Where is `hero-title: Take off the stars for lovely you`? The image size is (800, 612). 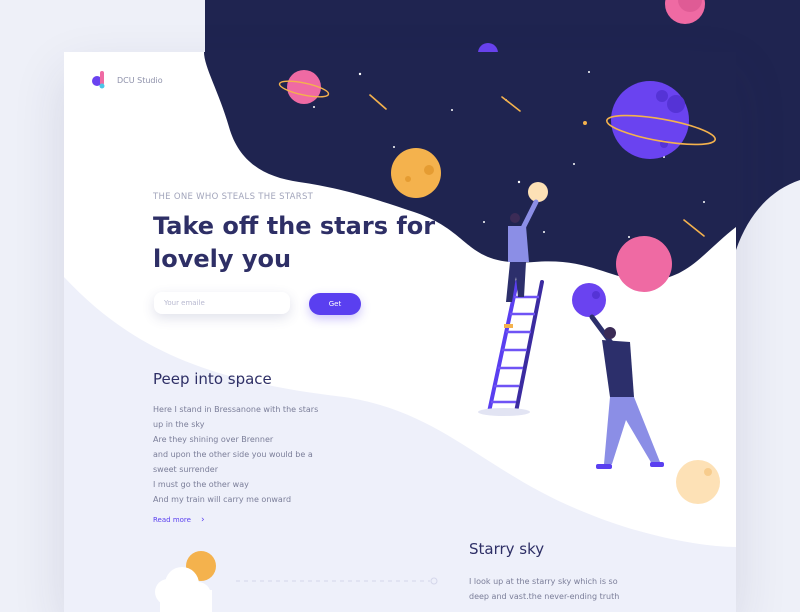 hero-title: Take off the stars for lovely you is located at coordinates (303, 243).